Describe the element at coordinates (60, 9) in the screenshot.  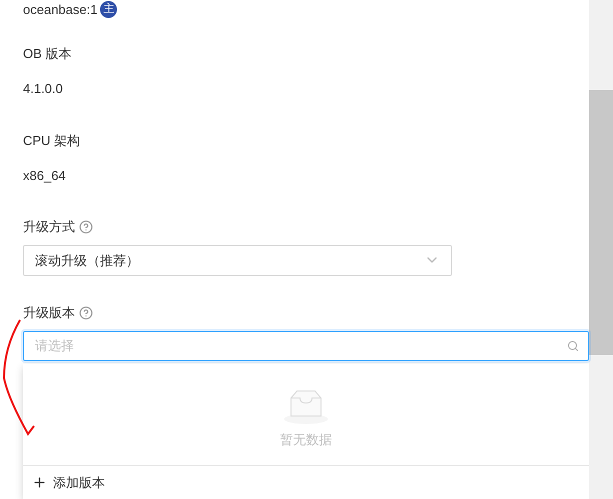
I see `host-name: oceanbase:1` at that location.